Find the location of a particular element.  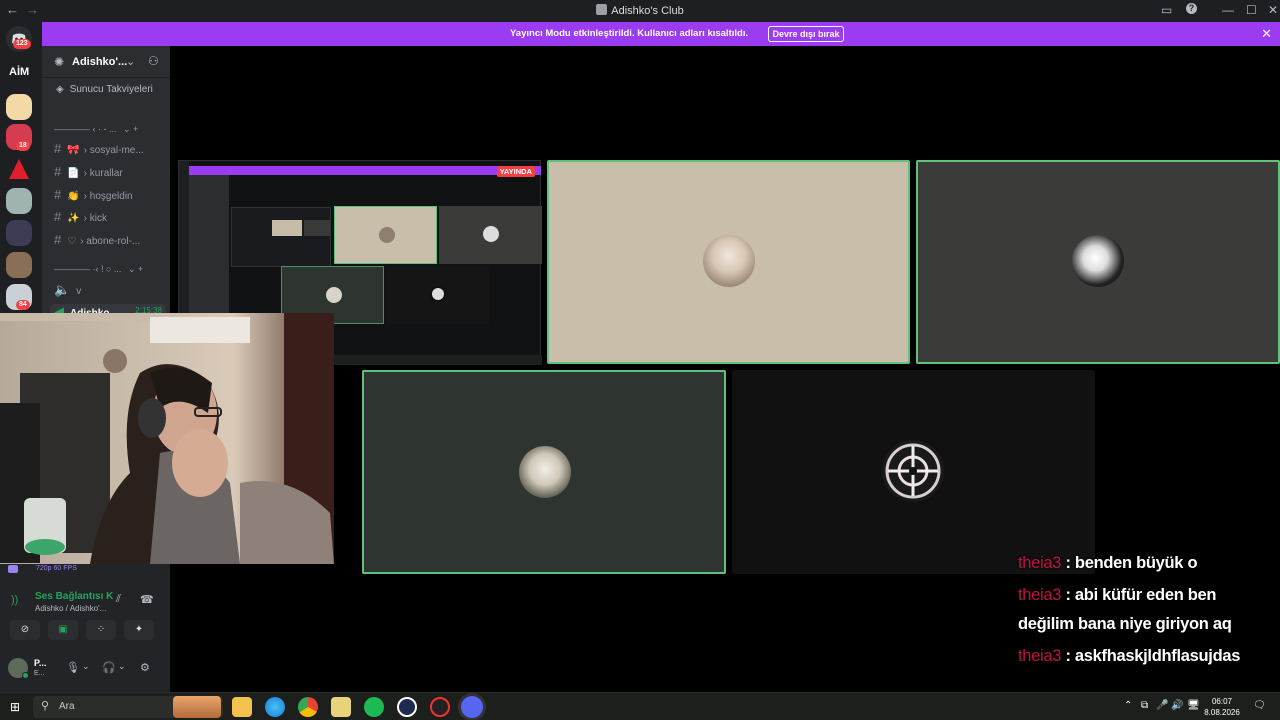

user-avatar-joker is located at coordinates (545, 472).